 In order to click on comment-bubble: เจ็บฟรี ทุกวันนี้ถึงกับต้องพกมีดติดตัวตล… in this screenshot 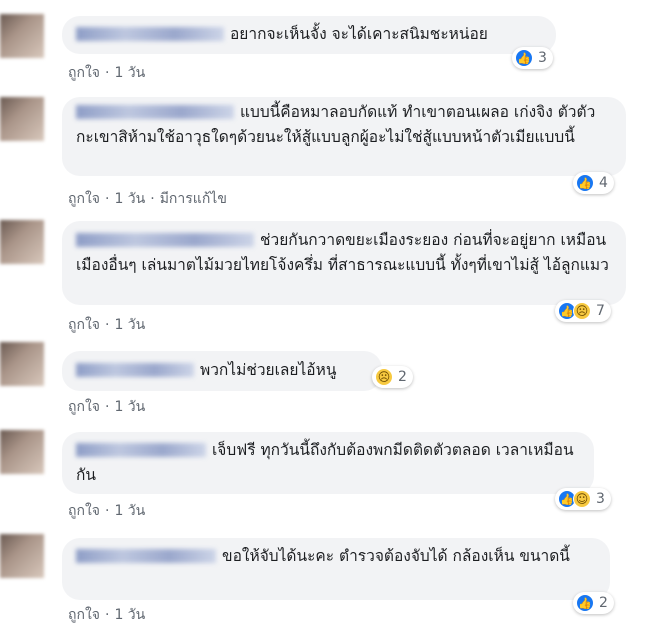, I will do `click(328, 463)`.